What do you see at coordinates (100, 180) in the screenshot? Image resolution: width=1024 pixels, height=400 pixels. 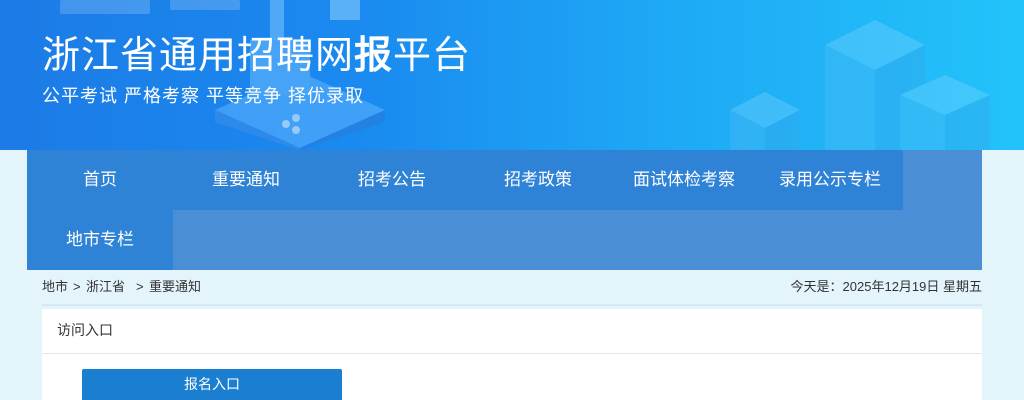 I see `nav-item-home: 首页` at bounding box center [100, 180].